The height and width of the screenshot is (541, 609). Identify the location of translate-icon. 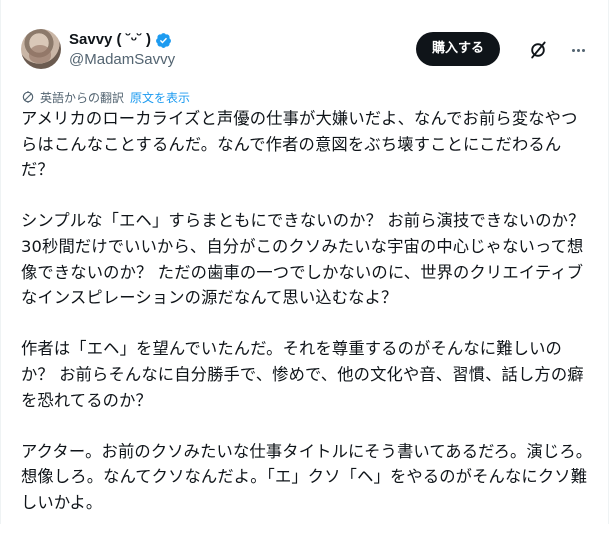
(28, 97).